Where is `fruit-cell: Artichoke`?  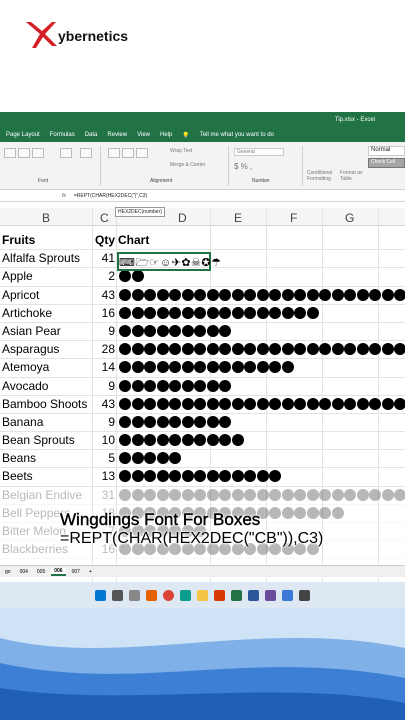
fruit-cell: Artichoke is located at coordinates (27, 313).